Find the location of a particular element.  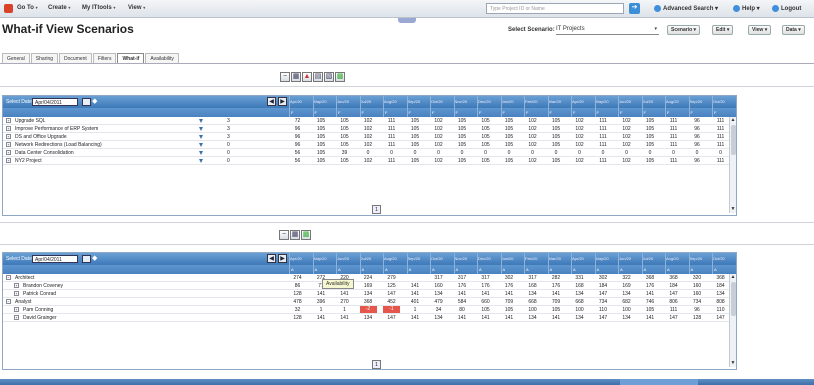

value-cell: 452 is located at coordinates (391, 302).